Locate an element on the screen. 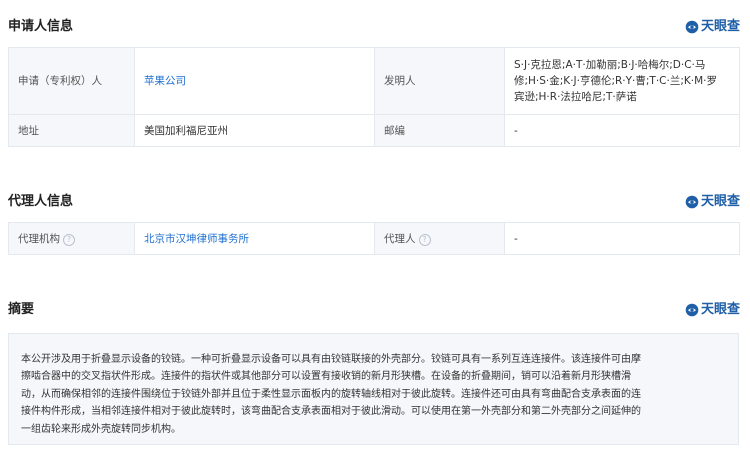 The width and height of the screenshot is (750, 466). agent-section-title: 代理人信息 is located at coordinates (41, 201).